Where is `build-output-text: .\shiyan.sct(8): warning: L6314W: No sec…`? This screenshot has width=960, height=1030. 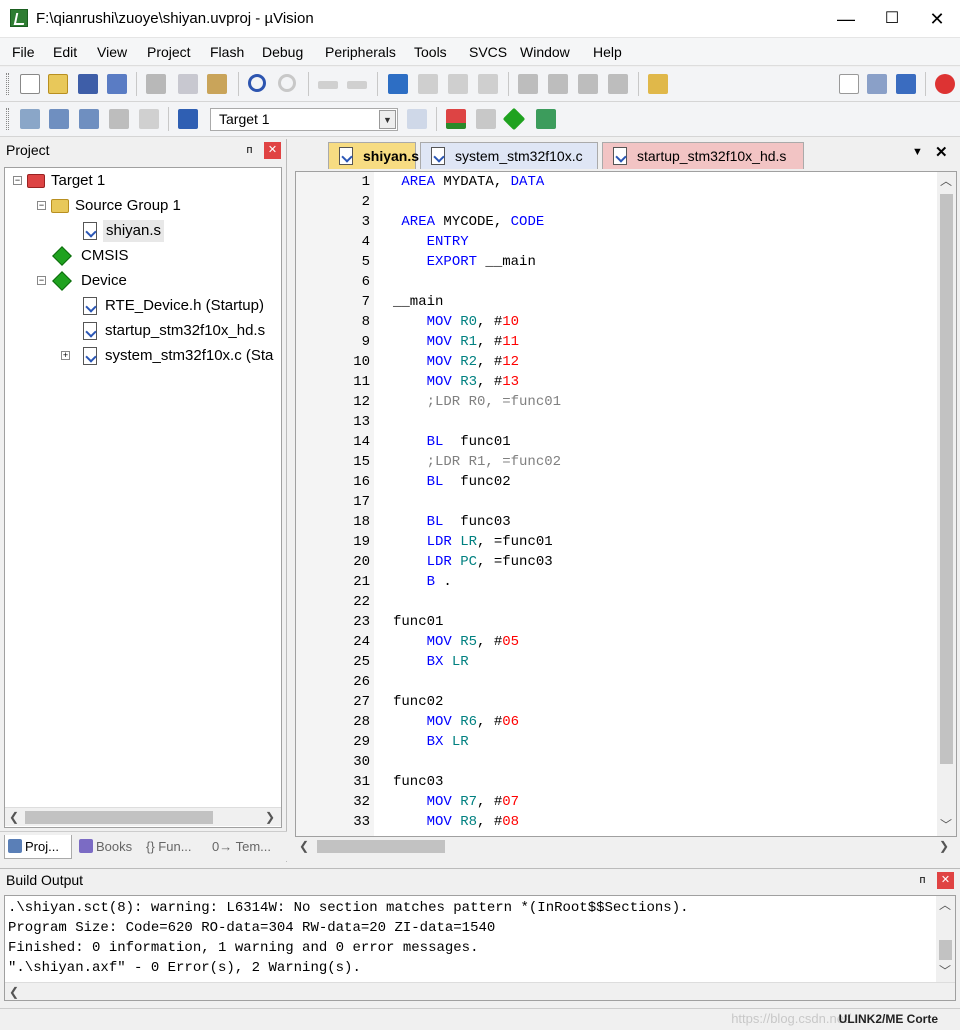 build-output-text: .\shiyan.sct(8): warning: L6314W: No sec… is located at coordinates (480, 948).